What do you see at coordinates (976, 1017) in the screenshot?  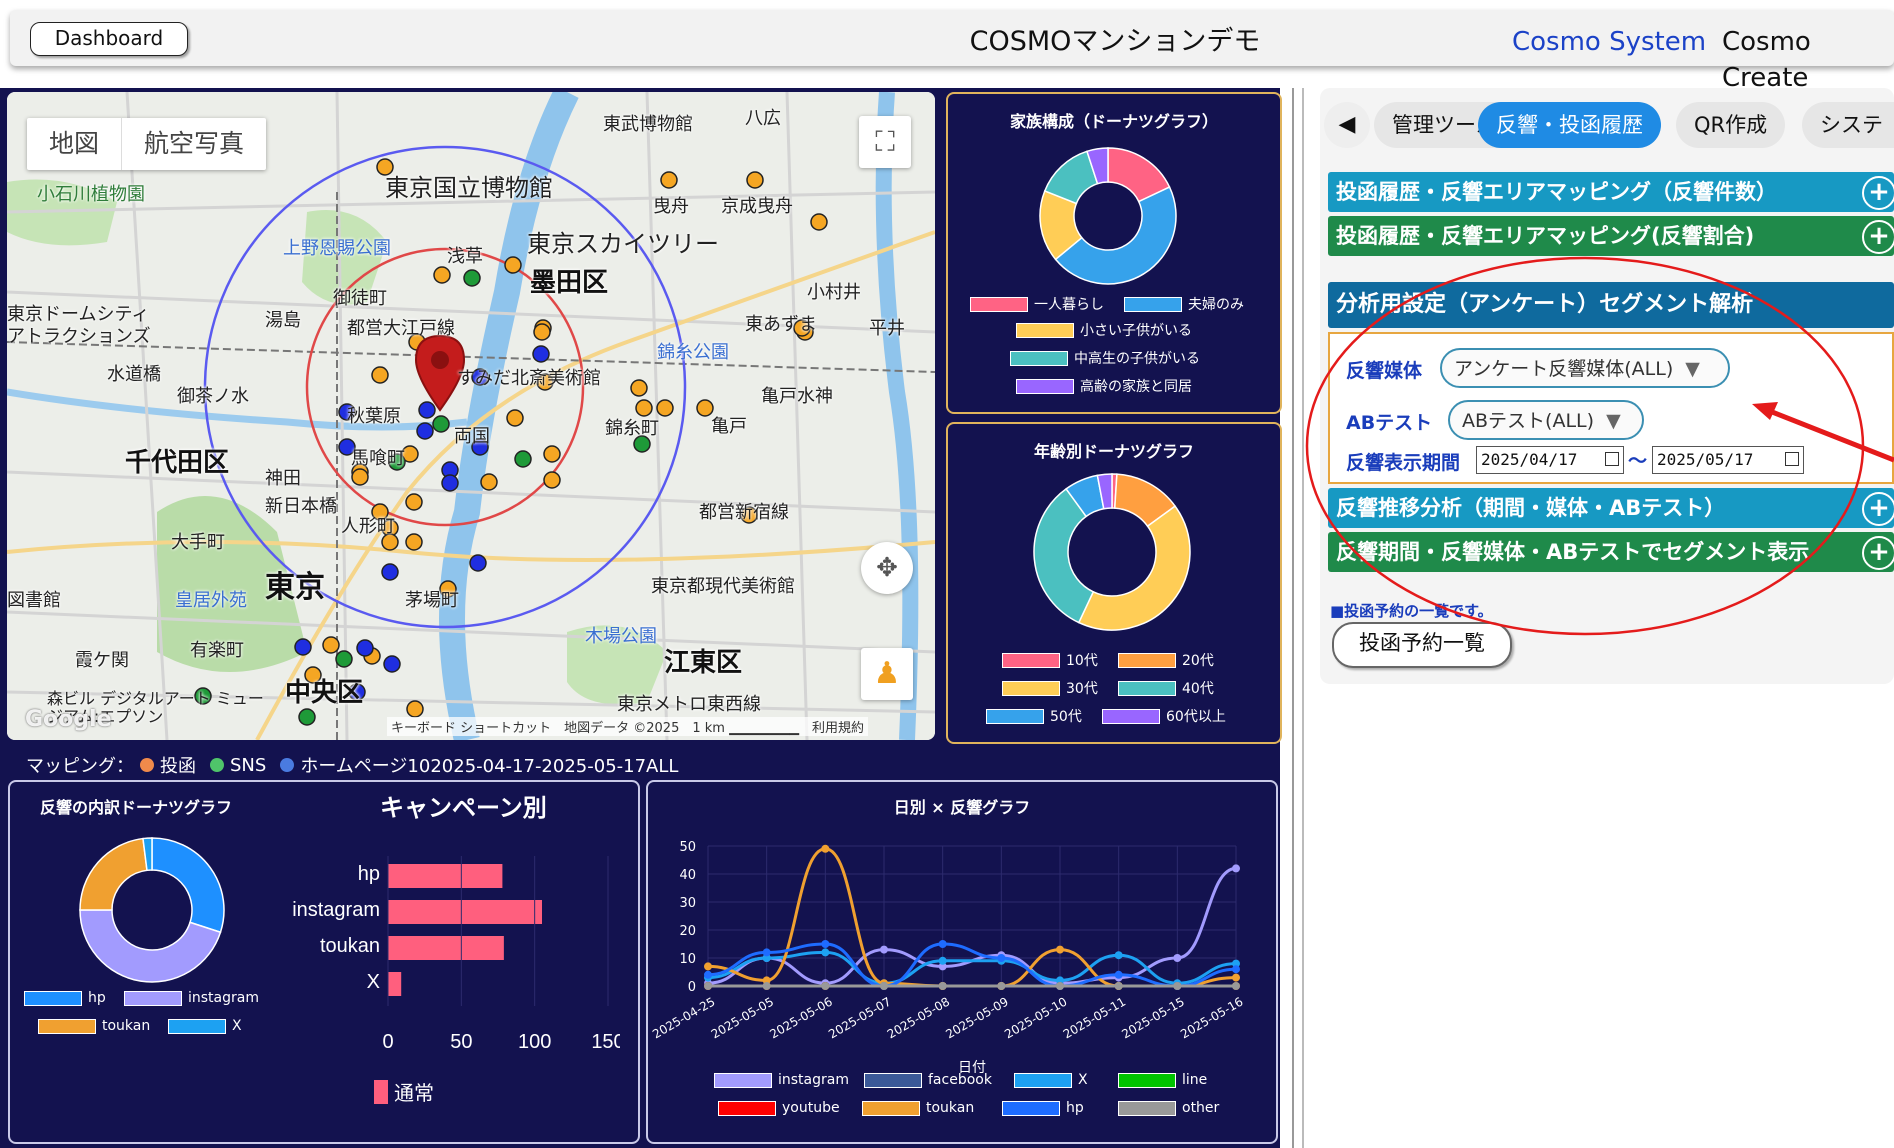 I see `line-x-tick: 2025-05-09` at bounding box center [976, 1017].